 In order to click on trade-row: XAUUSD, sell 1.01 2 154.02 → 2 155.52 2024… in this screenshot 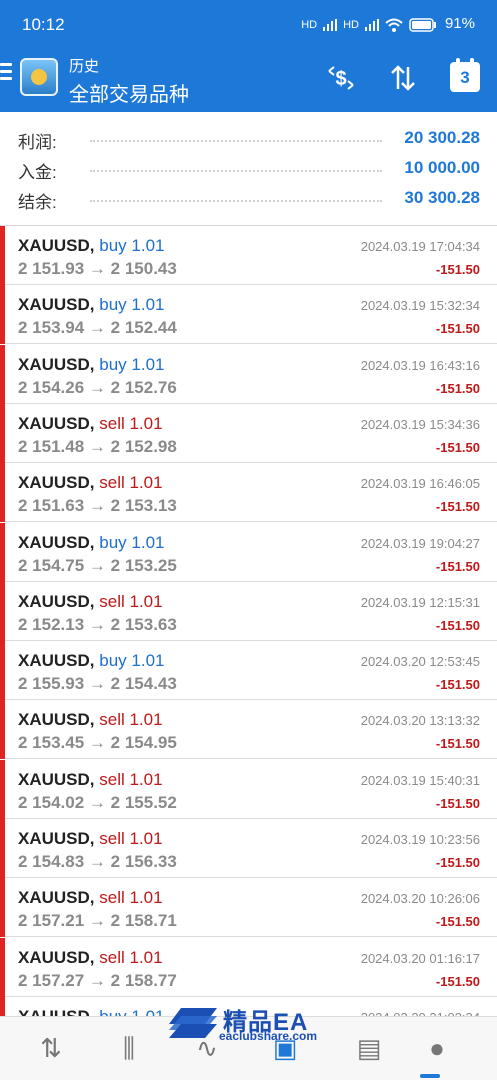, I will do `click(248, 789)`.